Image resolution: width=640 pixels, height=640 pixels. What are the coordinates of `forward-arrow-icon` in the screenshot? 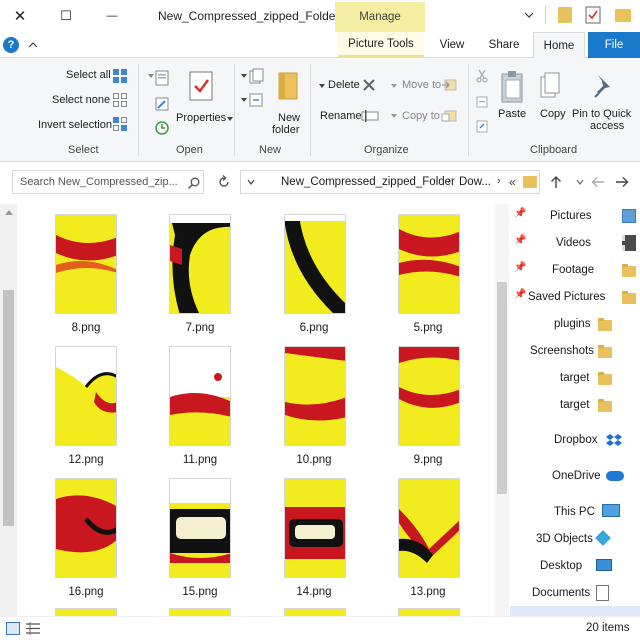 It's located at (598, 182).